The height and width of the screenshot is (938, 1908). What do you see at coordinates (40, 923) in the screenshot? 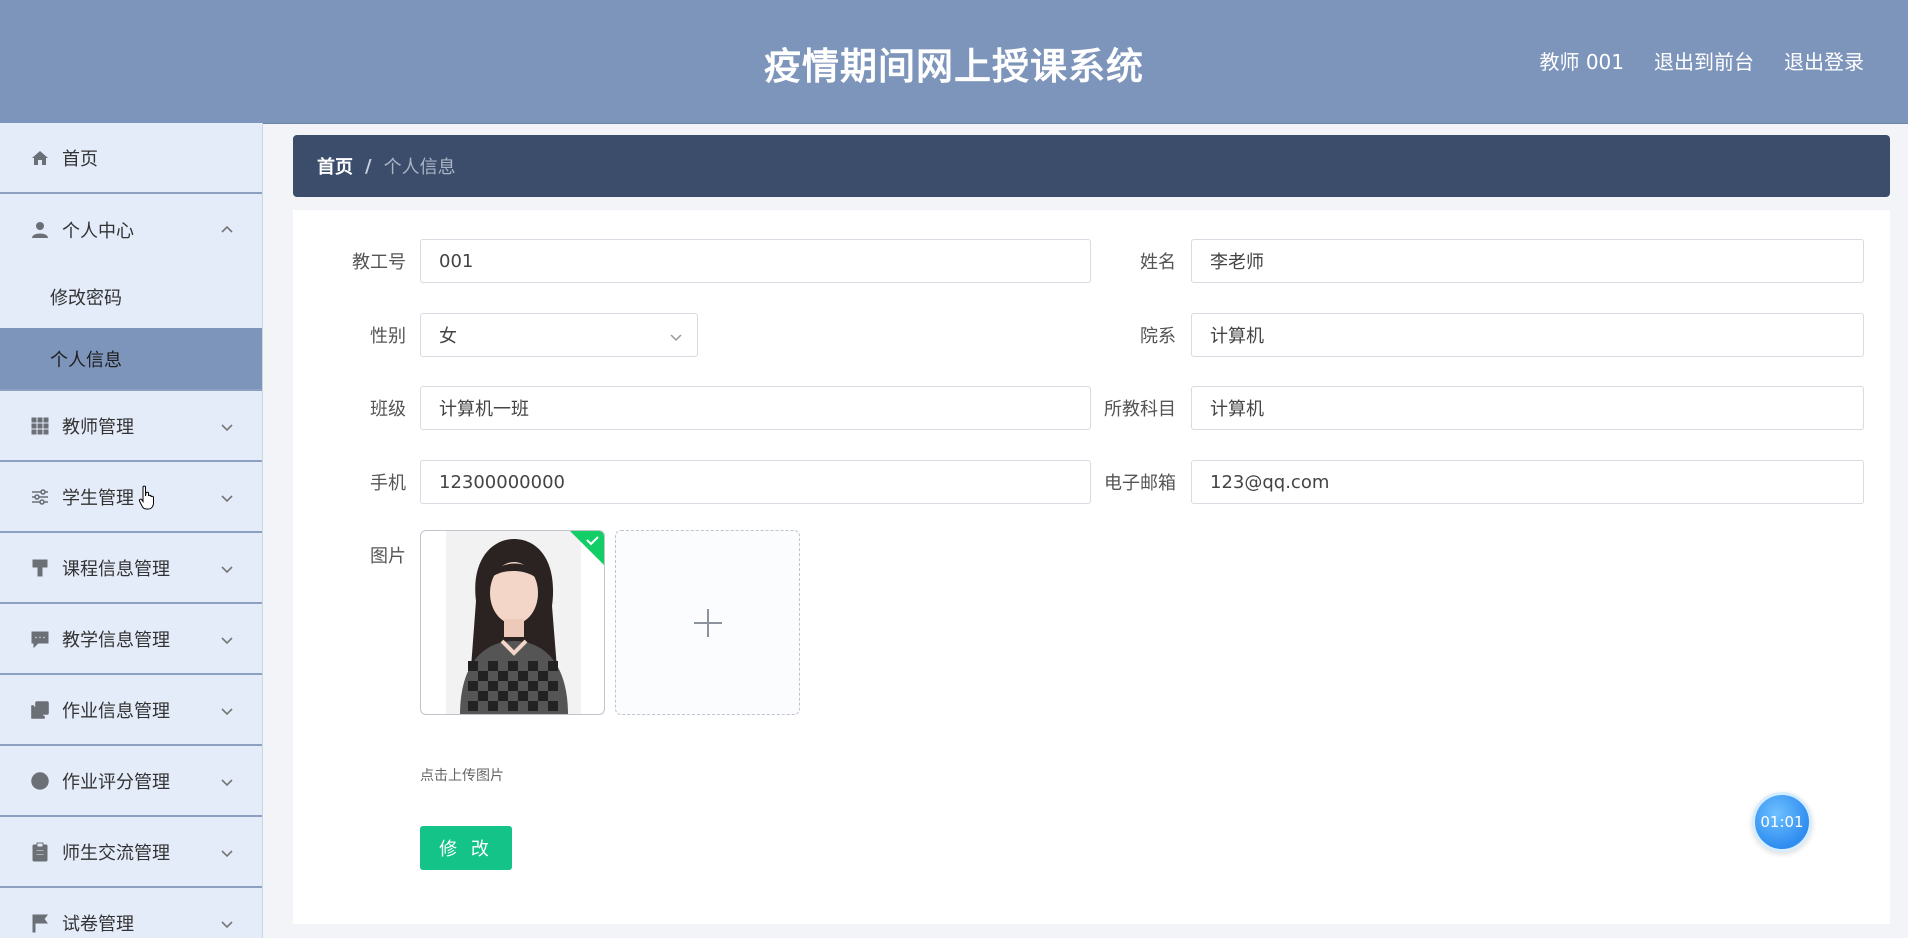
I see `flag-icon` at bounding box center [40, 923].